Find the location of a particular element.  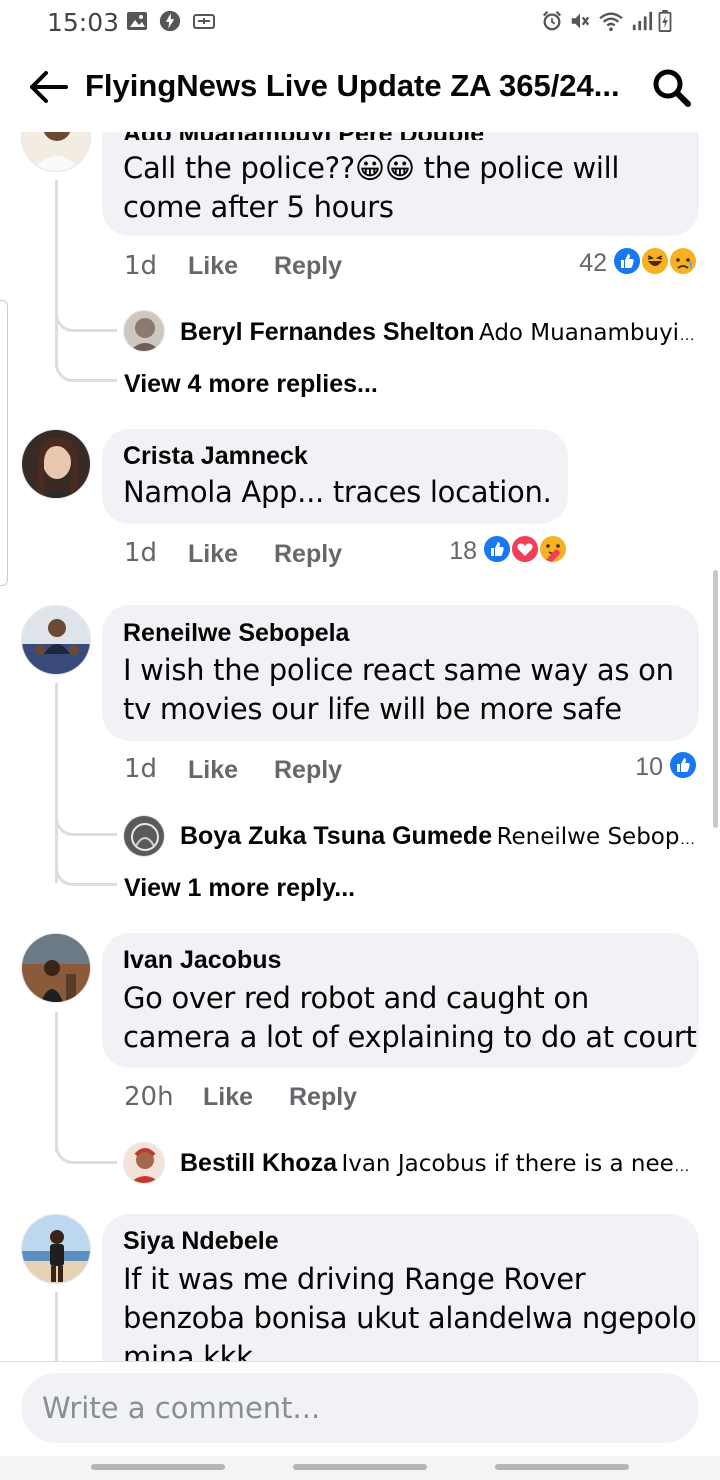

reaction-count: 42 is located at coordinates (583, 263).